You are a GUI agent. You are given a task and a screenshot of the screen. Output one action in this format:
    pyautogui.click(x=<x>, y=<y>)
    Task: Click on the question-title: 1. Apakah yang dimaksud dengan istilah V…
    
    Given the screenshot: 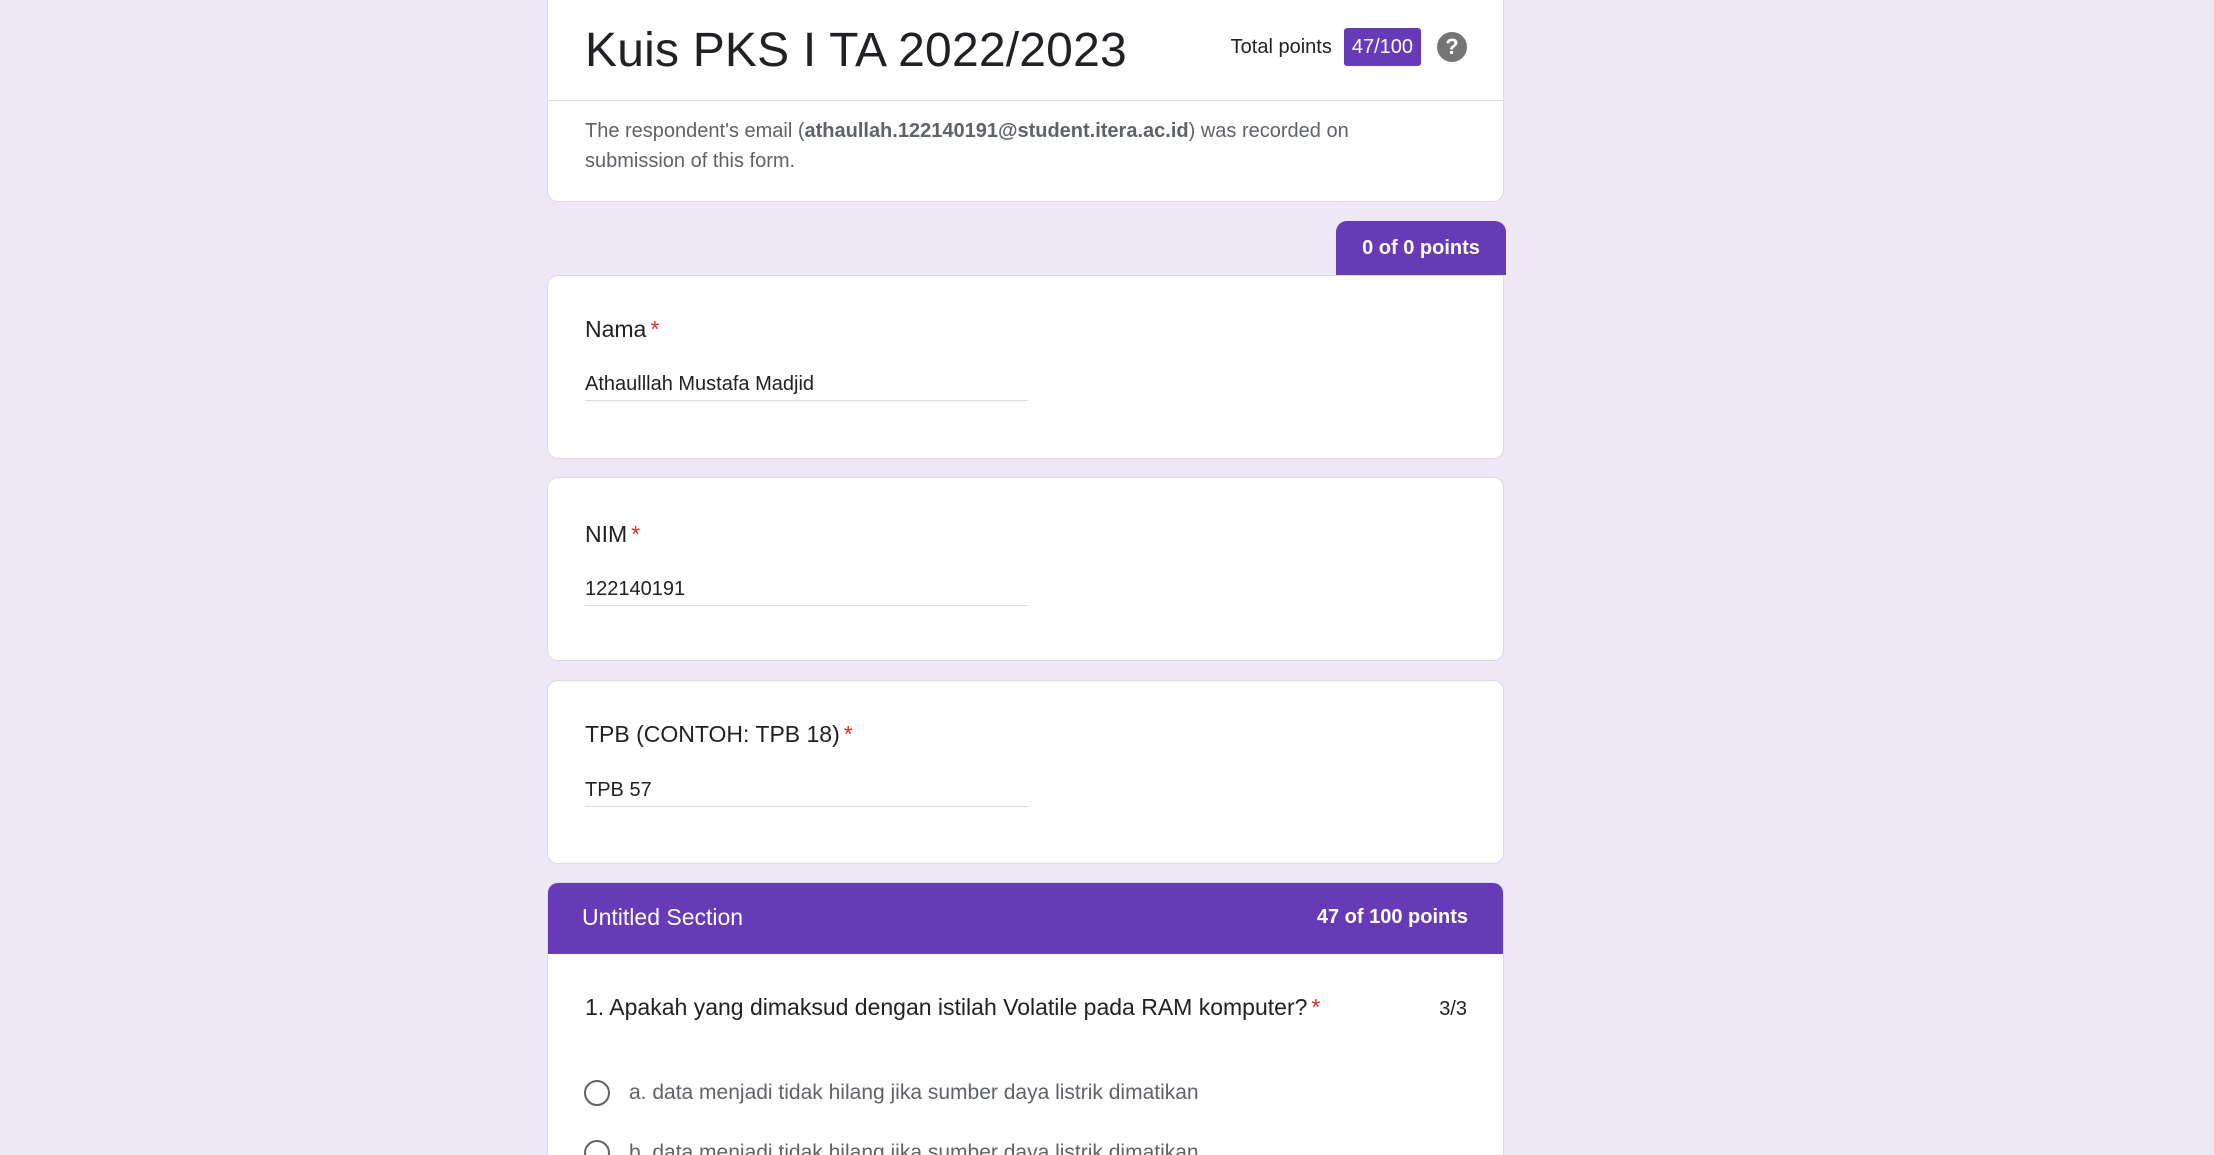 What is the action you would take?
    pyautogui.click(x=946, y=1007)
    